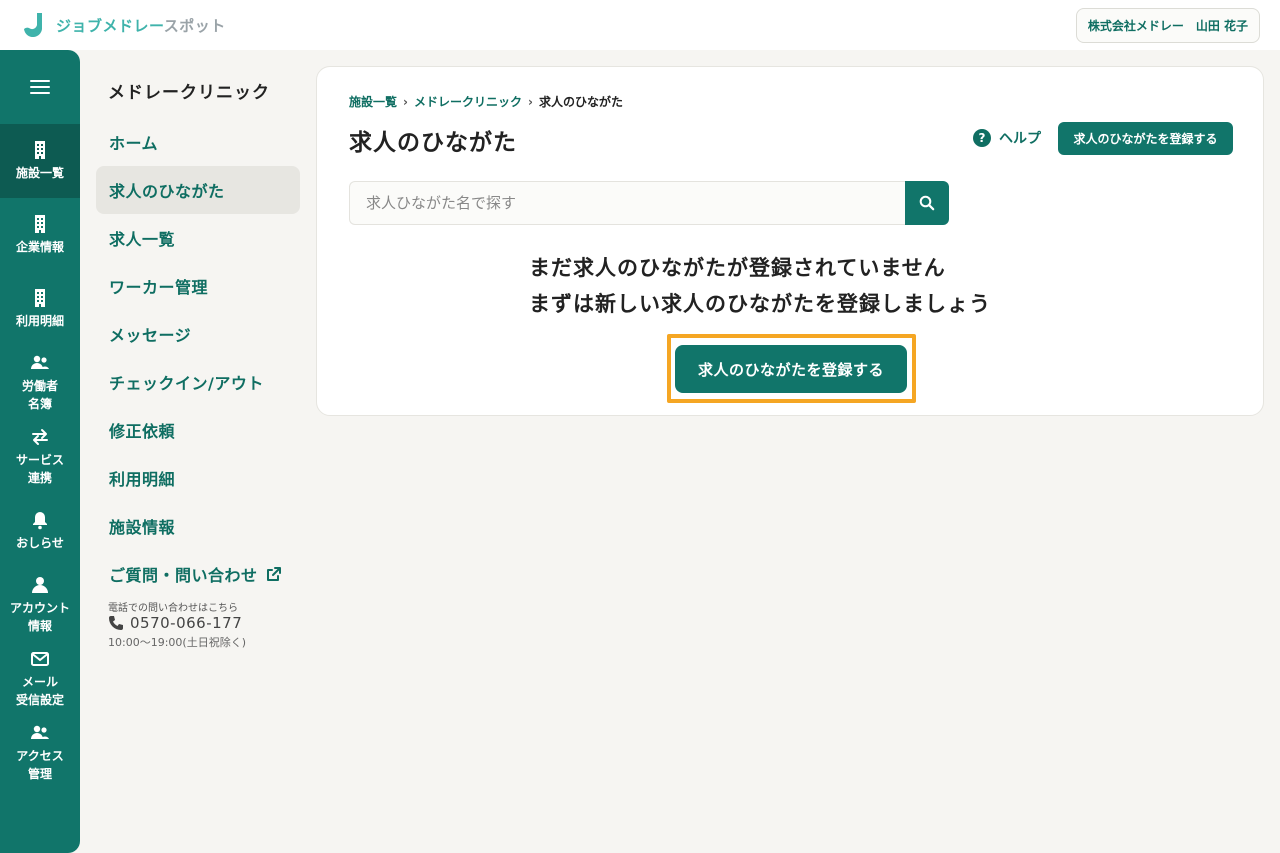  I want to click on rail-item-label: 施設一覧, so click(39, 173).